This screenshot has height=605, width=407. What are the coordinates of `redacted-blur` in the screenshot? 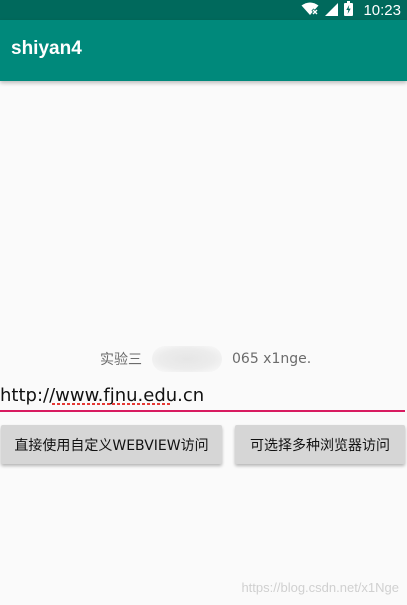 It's located at (187, 359).